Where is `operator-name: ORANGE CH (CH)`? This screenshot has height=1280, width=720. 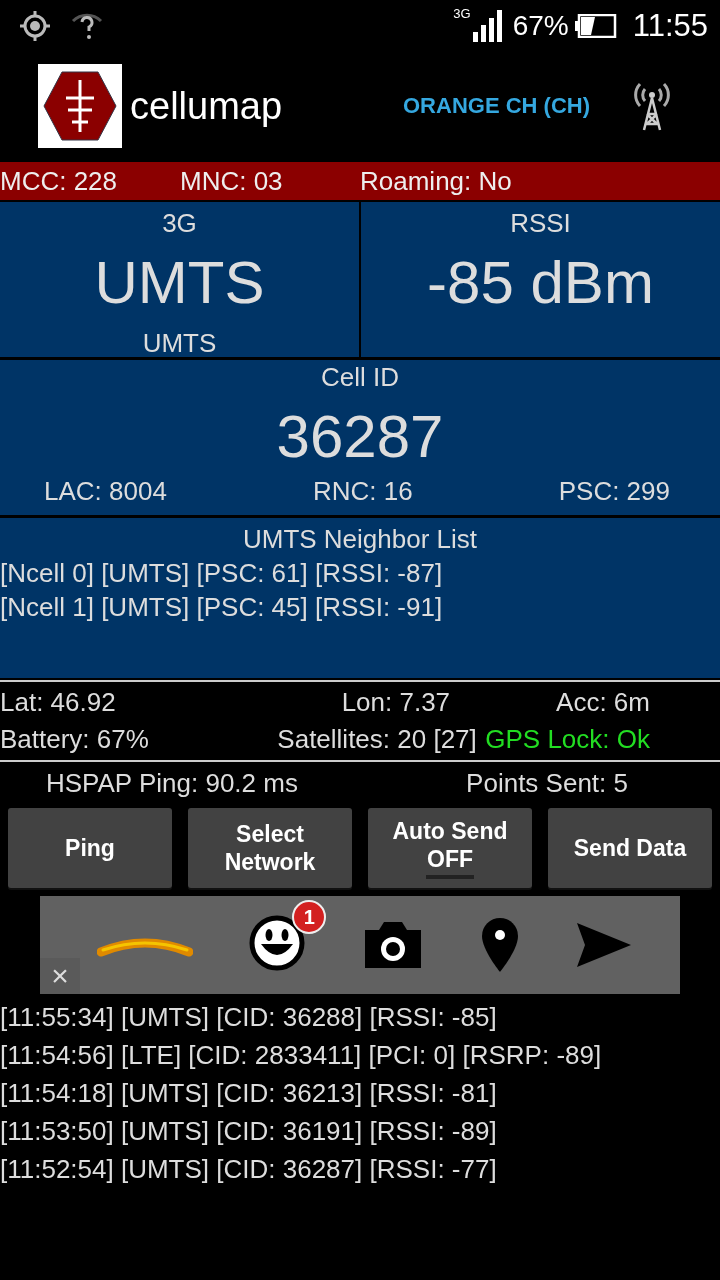
operator-name: ORANGE CH (CH) is located at coordinates (496, 106).